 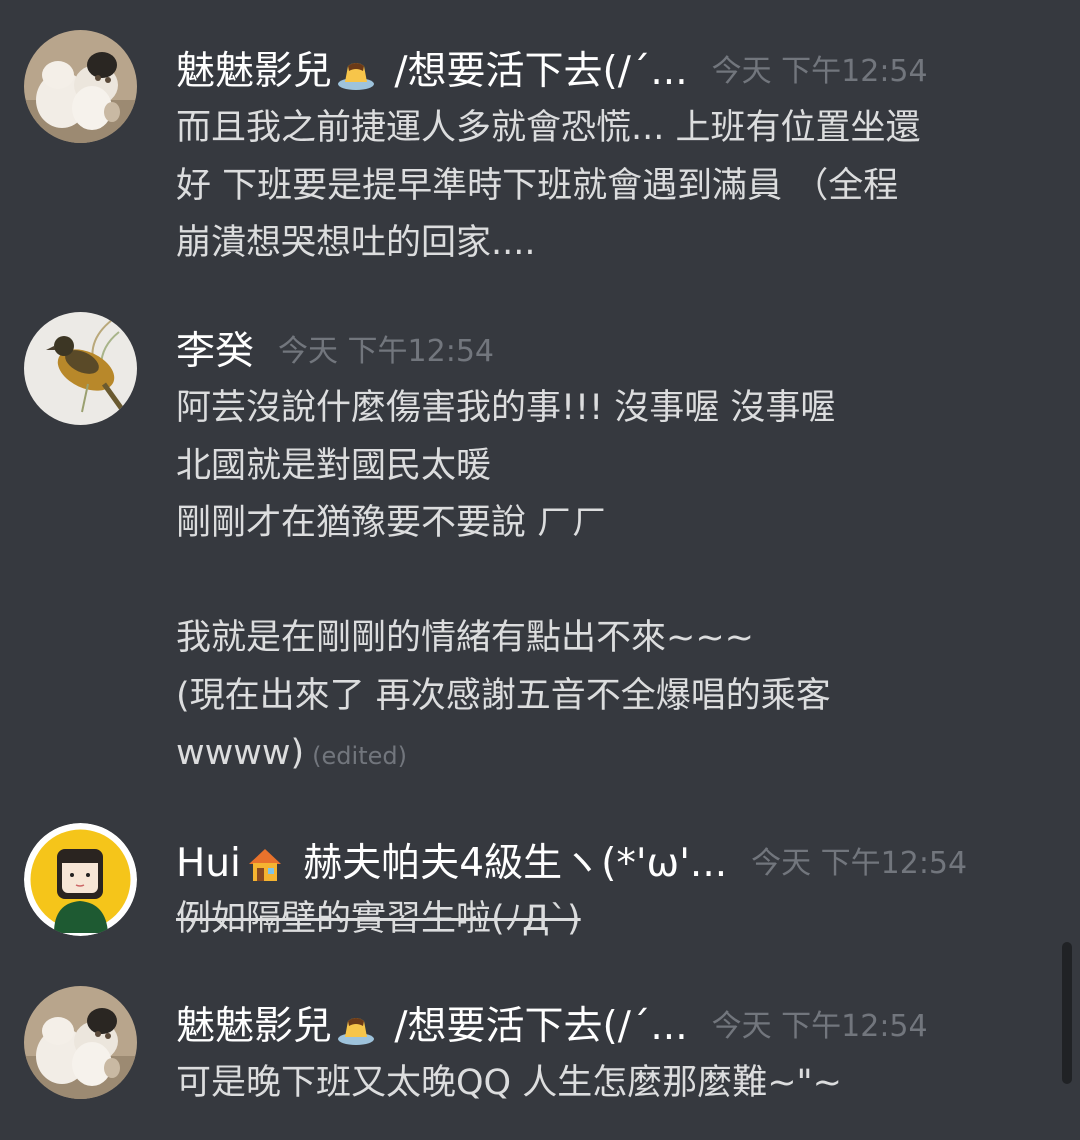 I want to click on message-line-text: wwww), so click(x=240, y=753).